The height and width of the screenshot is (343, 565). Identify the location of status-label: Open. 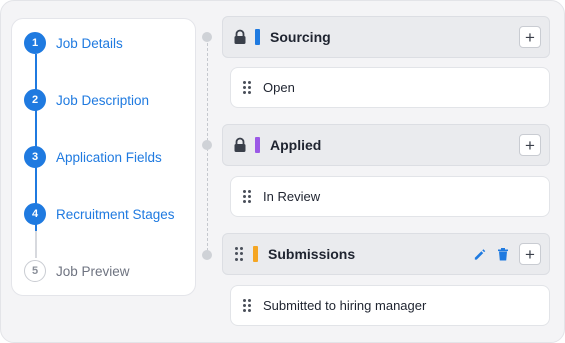
(279, 87).